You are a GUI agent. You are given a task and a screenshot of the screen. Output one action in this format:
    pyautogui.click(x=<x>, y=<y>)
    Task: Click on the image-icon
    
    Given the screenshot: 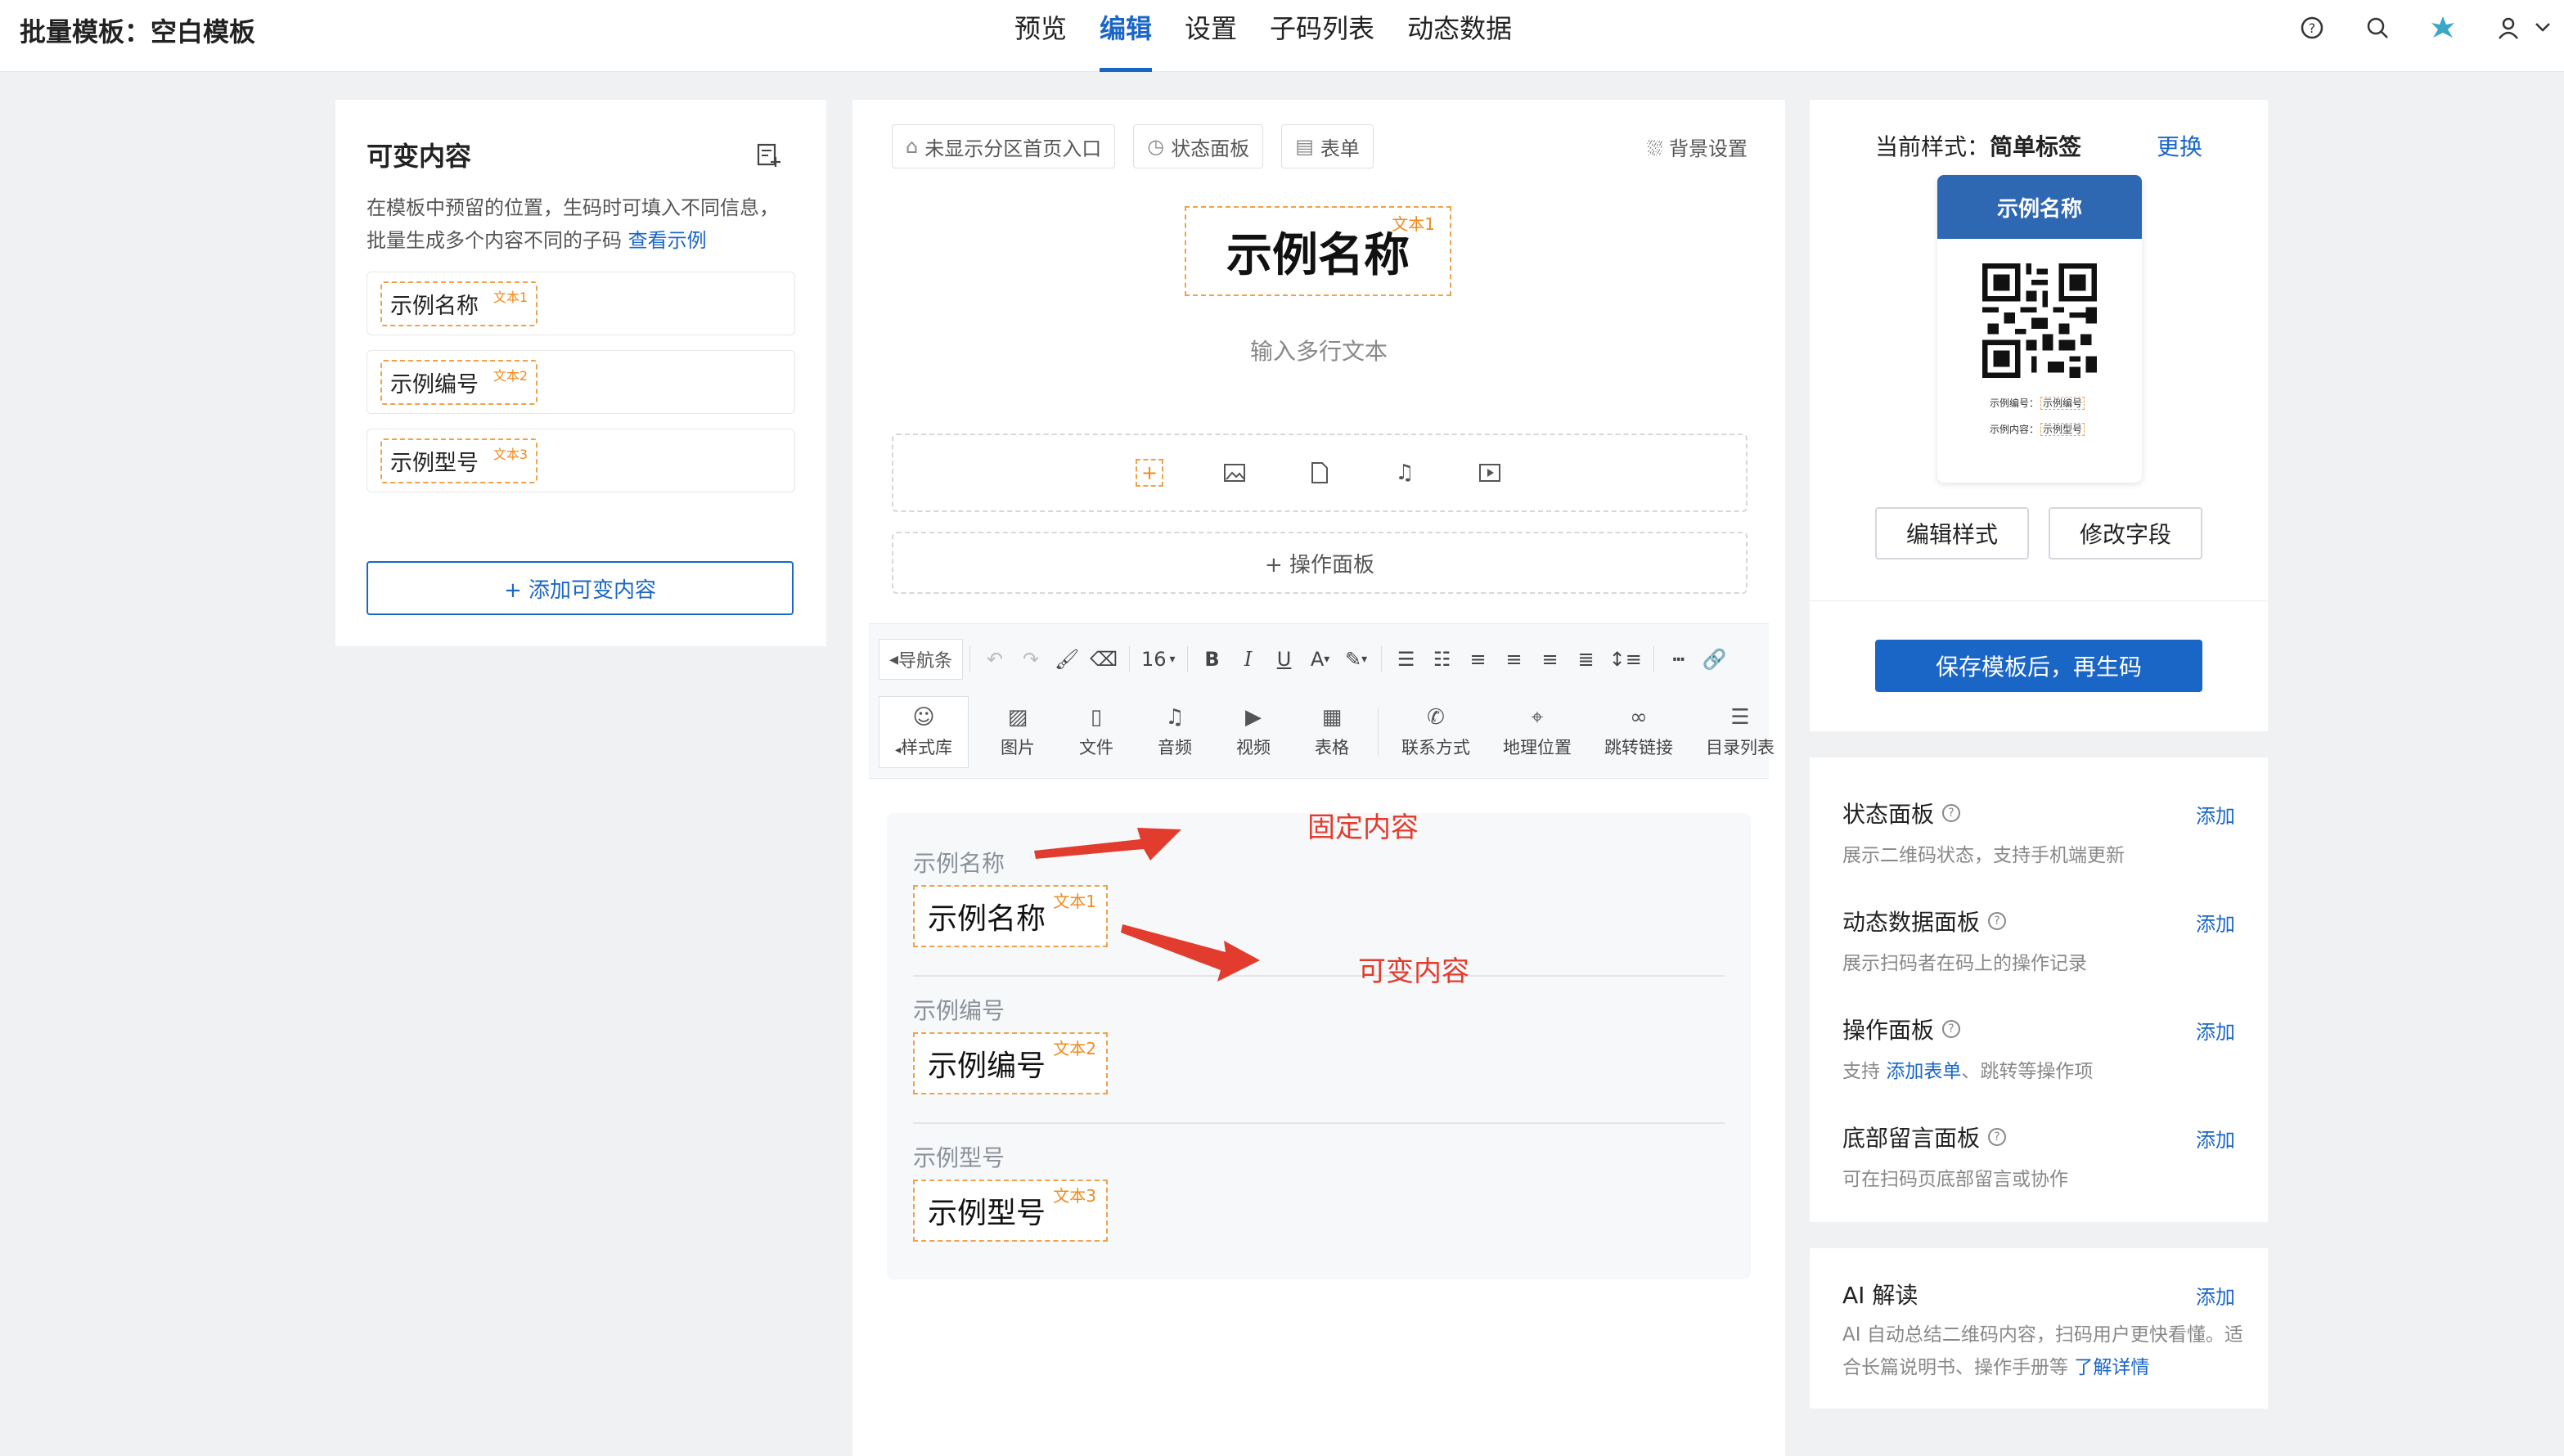 What is the action you would take?
    pyautogui.click(x=1234, y=473)
    